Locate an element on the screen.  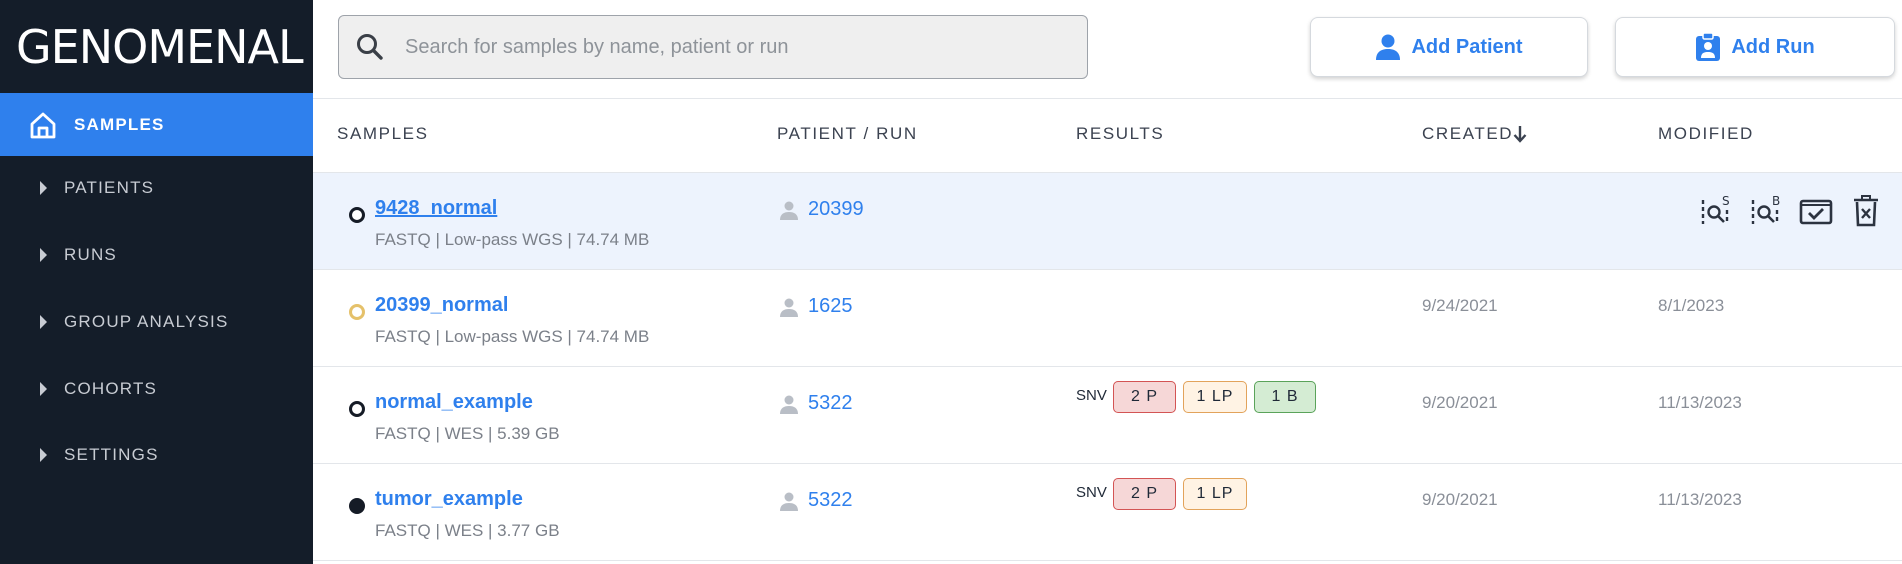
sidebar-item-samples: SAMPLES is located at coordinates (156, 124).